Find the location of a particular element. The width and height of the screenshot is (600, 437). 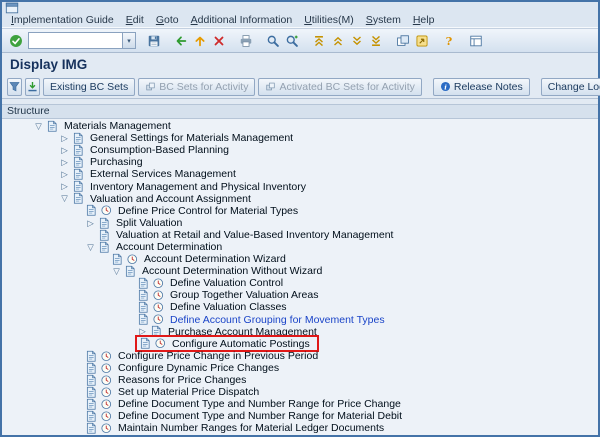

position-button is located at coordinates (32, 86).